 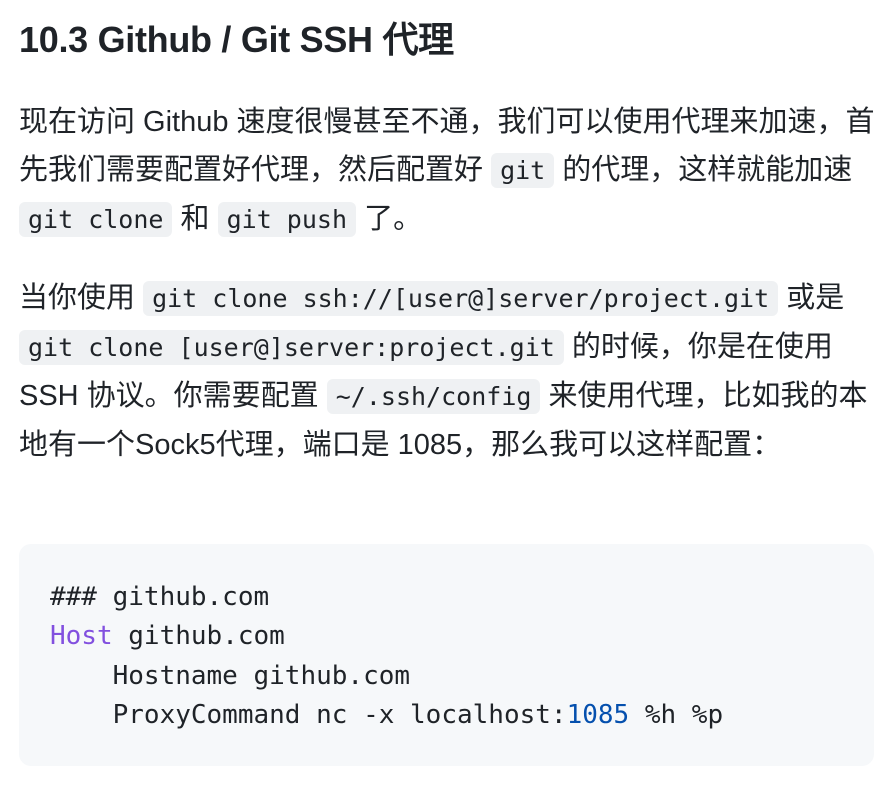 I want to click on inline-code-ssh-config: ~/.ssh/config, so click(x=433, y=396).